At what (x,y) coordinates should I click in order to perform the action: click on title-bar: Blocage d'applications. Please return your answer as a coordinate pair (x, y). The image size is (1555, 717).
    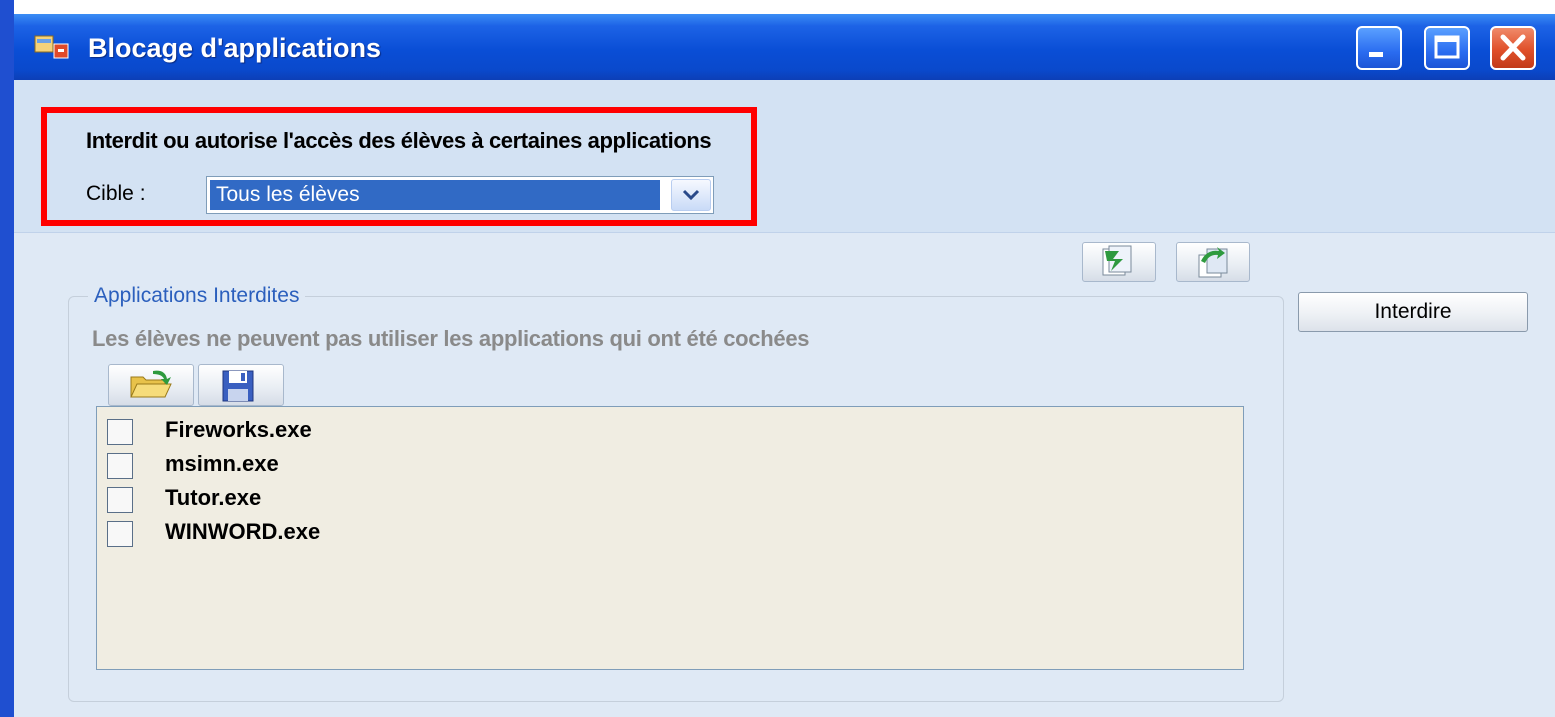
    Looking at the image, I should click on (784, 47).